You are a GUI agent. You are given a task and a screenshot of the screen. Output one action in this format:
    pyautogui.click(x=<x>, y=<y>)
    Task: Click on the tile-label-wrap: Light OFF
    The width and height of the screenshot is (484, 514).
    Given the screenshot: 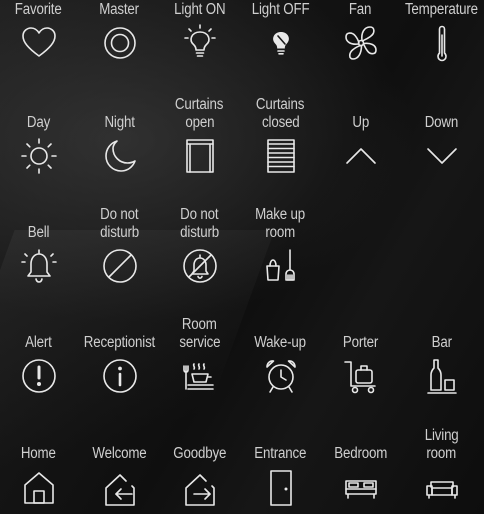 What is the action you would take?
    pyautogui.click(x=280, y=9)
    